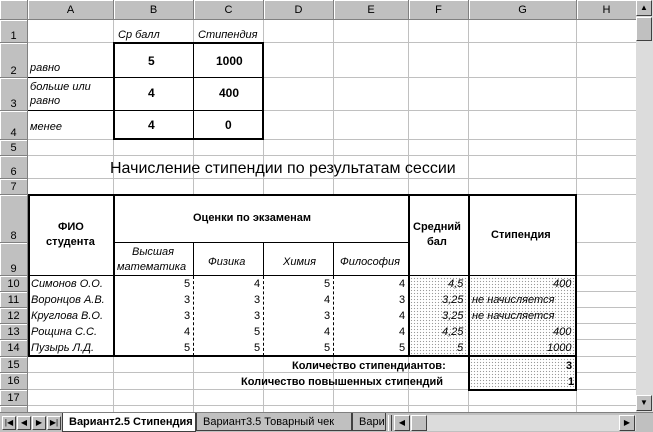 The height and width of the screenshot is (432, 653). What do you see at coordinates (14, 365) in the screenshot?
I see `row-header: 15` at bounding box center [14, 365].